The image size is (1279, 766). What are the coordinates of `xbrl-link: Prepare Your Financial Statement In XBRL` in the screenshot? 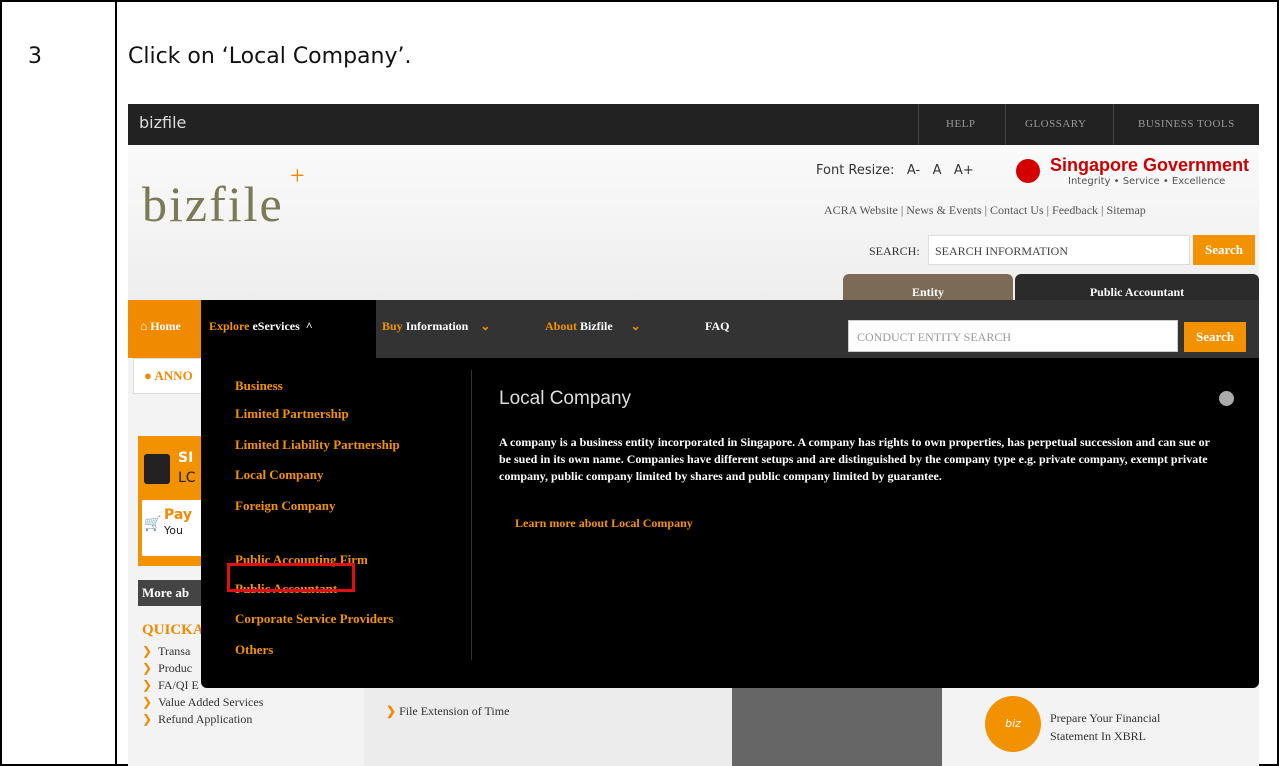 It's located at (1105, 727).